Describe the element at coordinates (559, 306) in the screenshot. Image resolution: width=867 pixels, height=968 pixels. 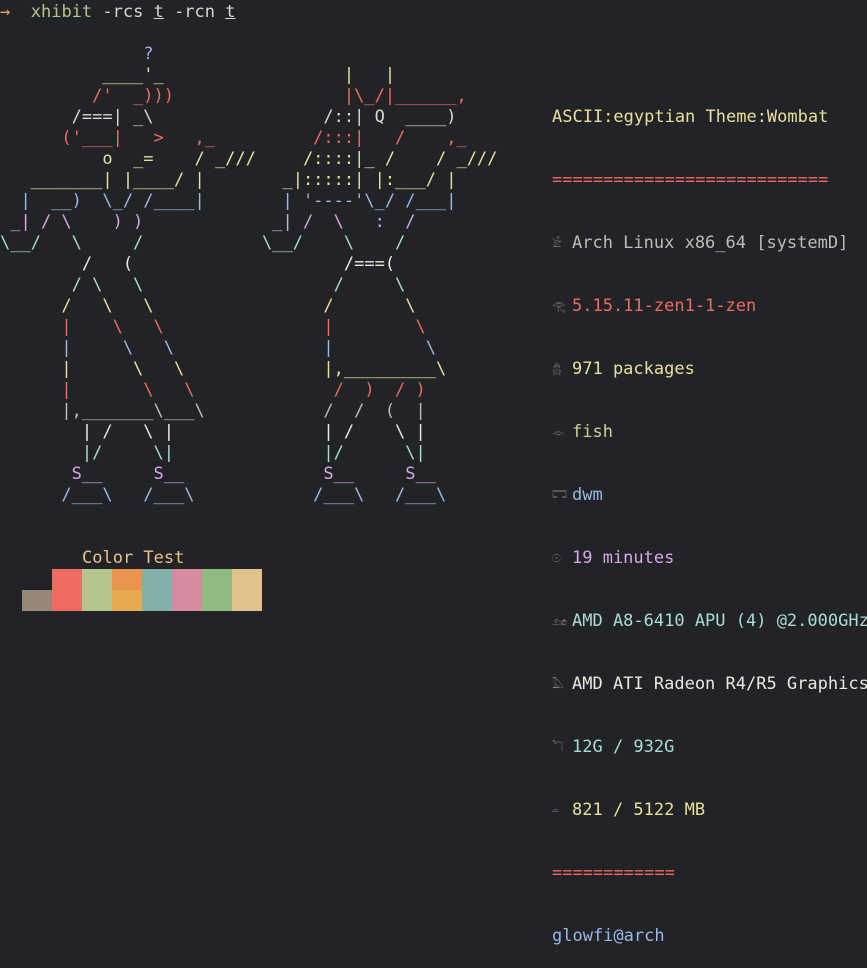
I see `kernel-icon: 𓂀` at that location.